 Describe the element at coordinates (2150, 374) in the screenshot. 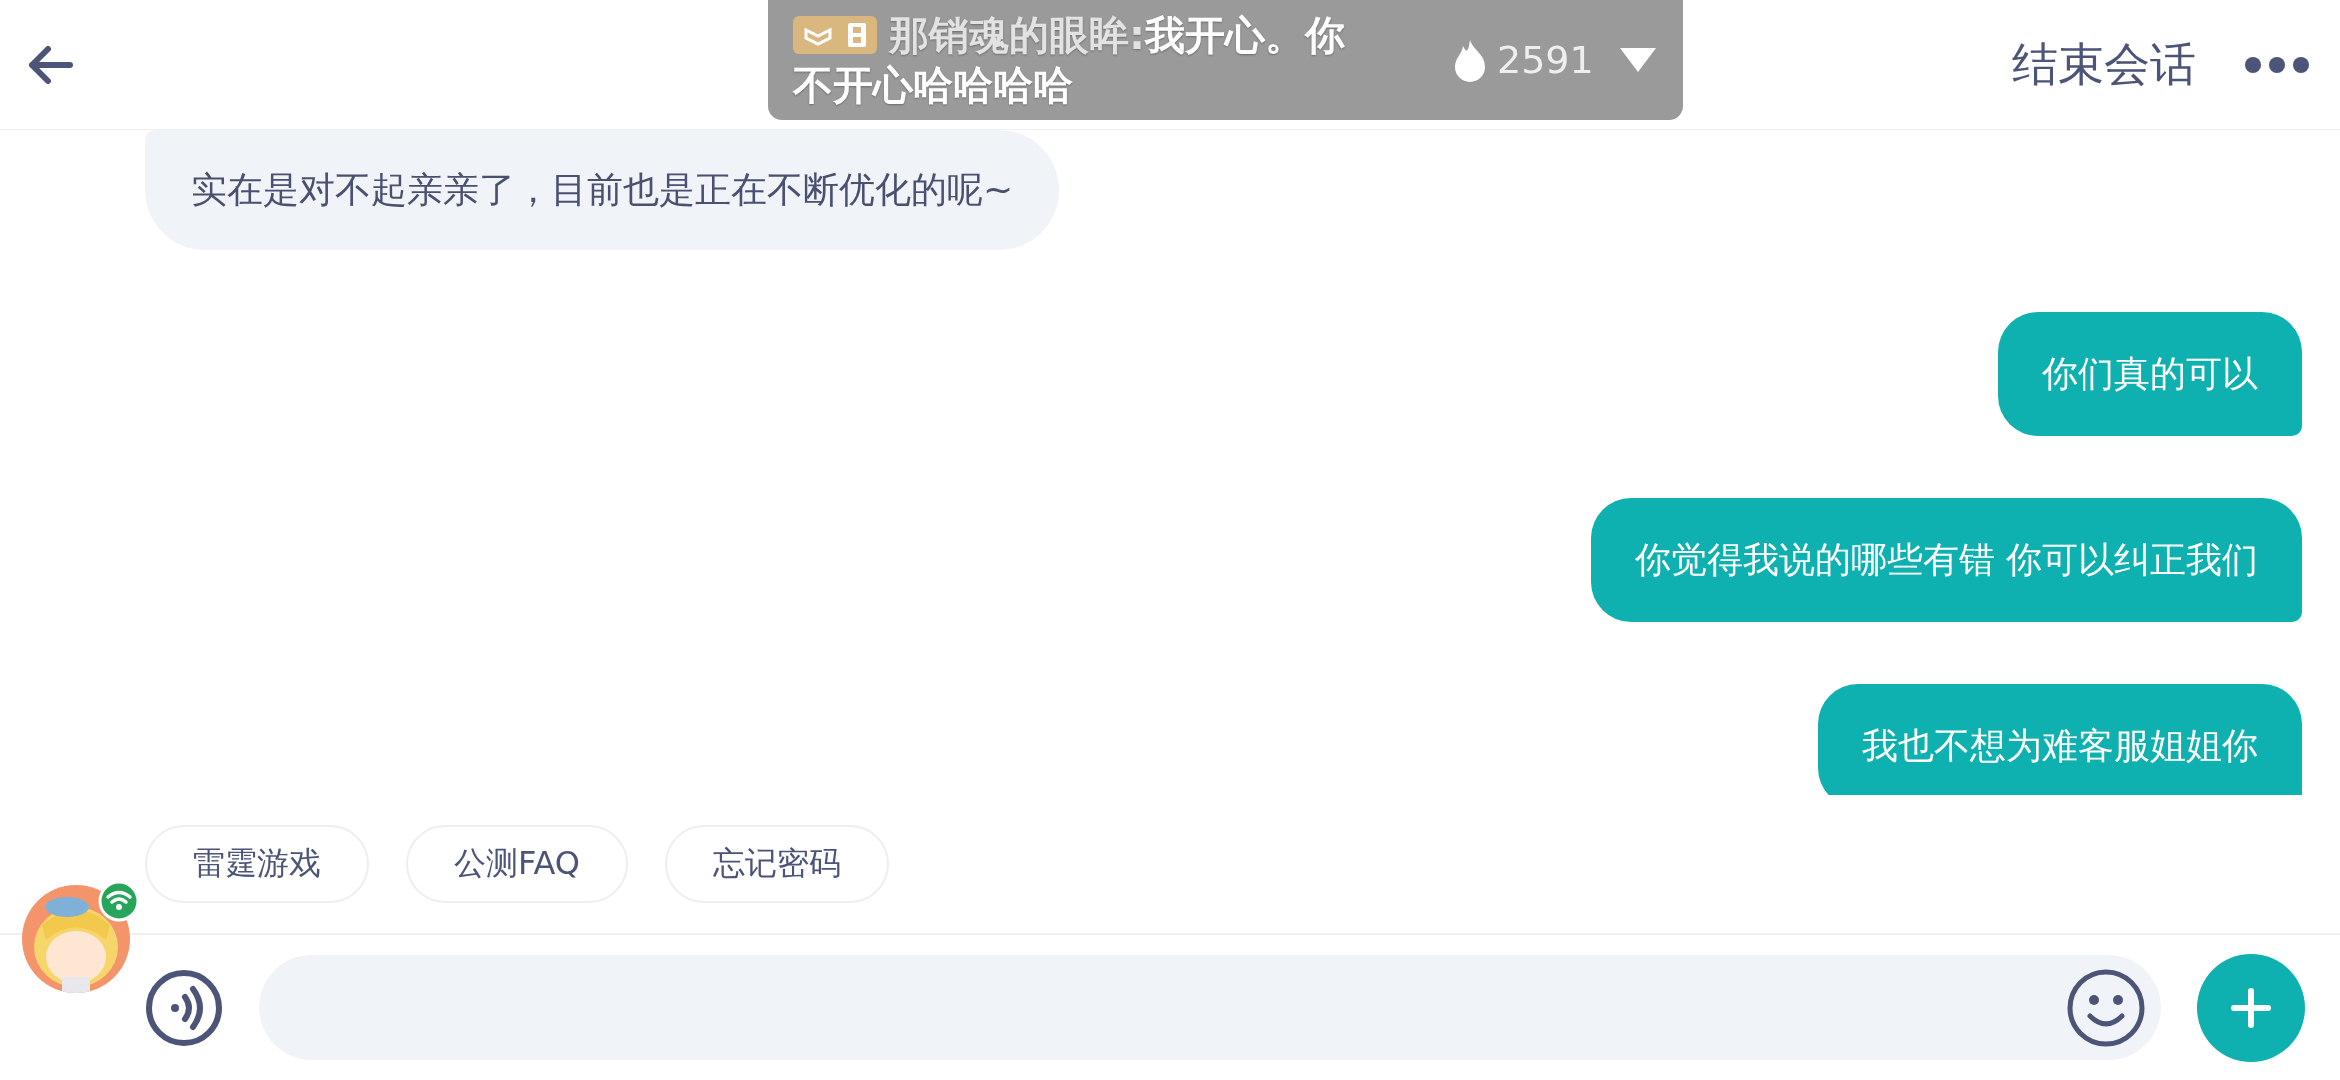

I see `sent-message: 你们真的可以` at that location.